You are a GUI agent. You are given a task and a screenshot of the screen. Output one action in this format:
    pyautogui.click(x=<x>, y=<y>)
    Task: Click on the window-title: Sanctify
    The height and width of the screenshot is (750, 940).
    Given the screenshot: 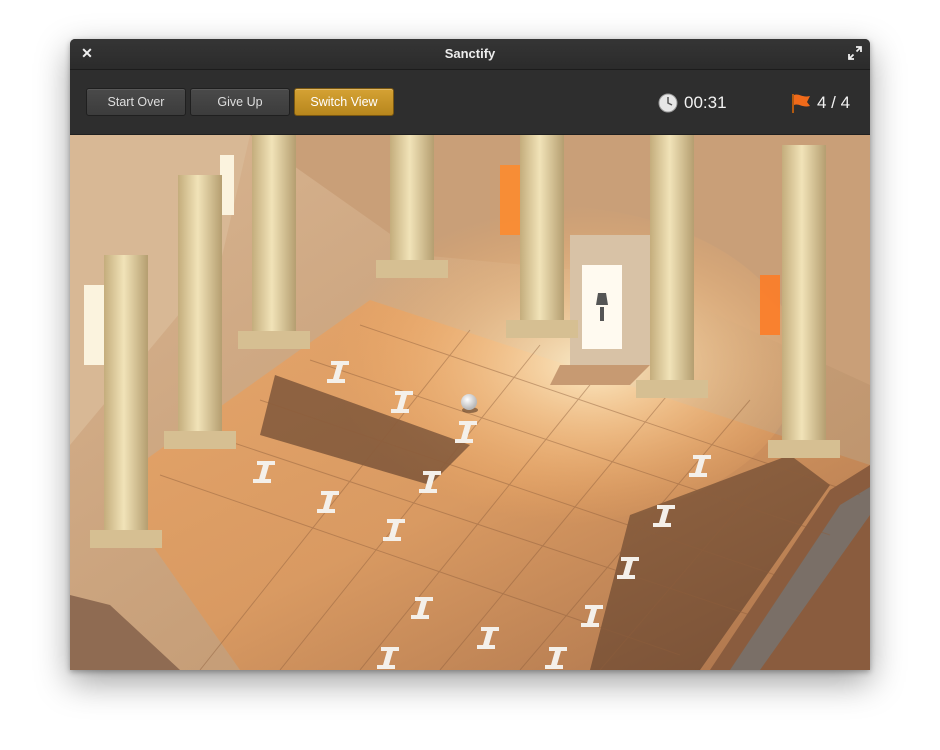 What is the action you would take?
    pyautogui.click(x=470, y=53)
    